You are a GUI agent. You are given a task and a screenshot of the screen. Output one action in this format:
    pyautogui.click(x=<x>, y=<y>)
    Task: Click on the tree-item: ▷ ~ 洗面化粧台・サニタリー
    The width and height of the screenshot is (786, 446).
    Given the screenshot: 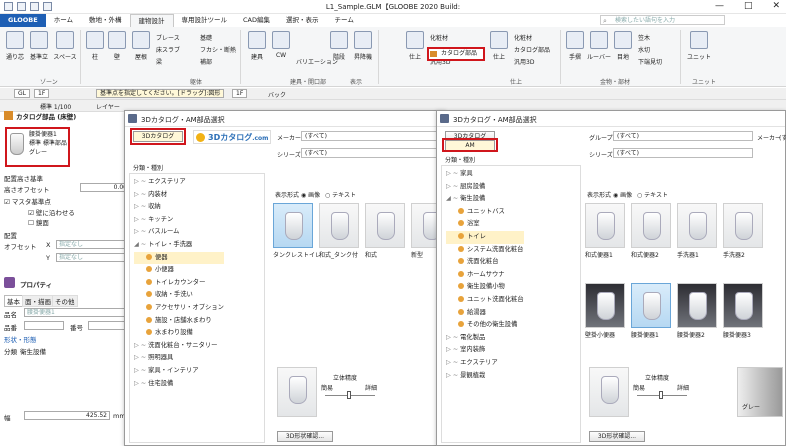 What is the action you would take?
    pyautogui.click(x=179, y=346)
    